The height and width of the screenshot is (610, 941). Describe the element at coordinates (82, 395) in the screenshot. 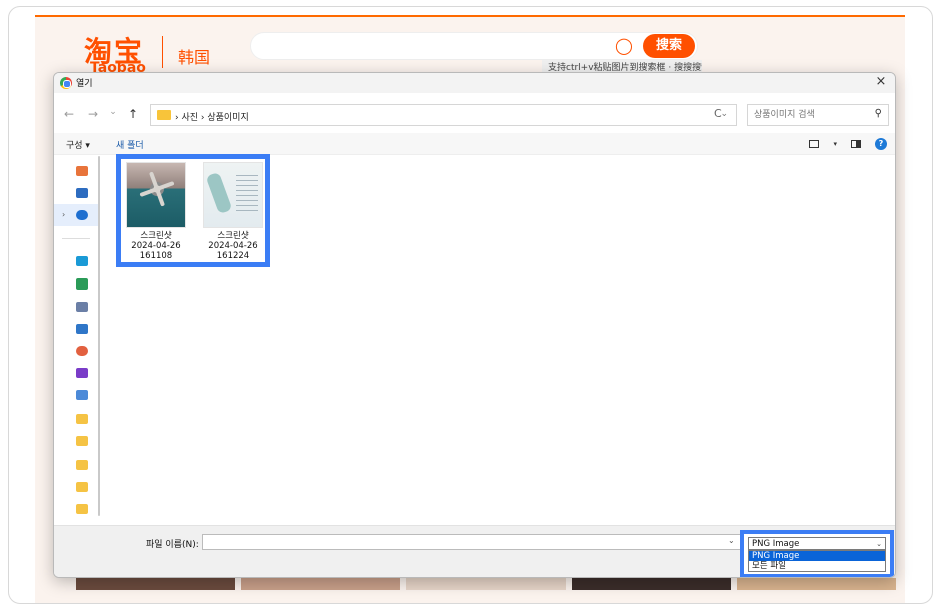

I see `image-folder-icon` at that location.